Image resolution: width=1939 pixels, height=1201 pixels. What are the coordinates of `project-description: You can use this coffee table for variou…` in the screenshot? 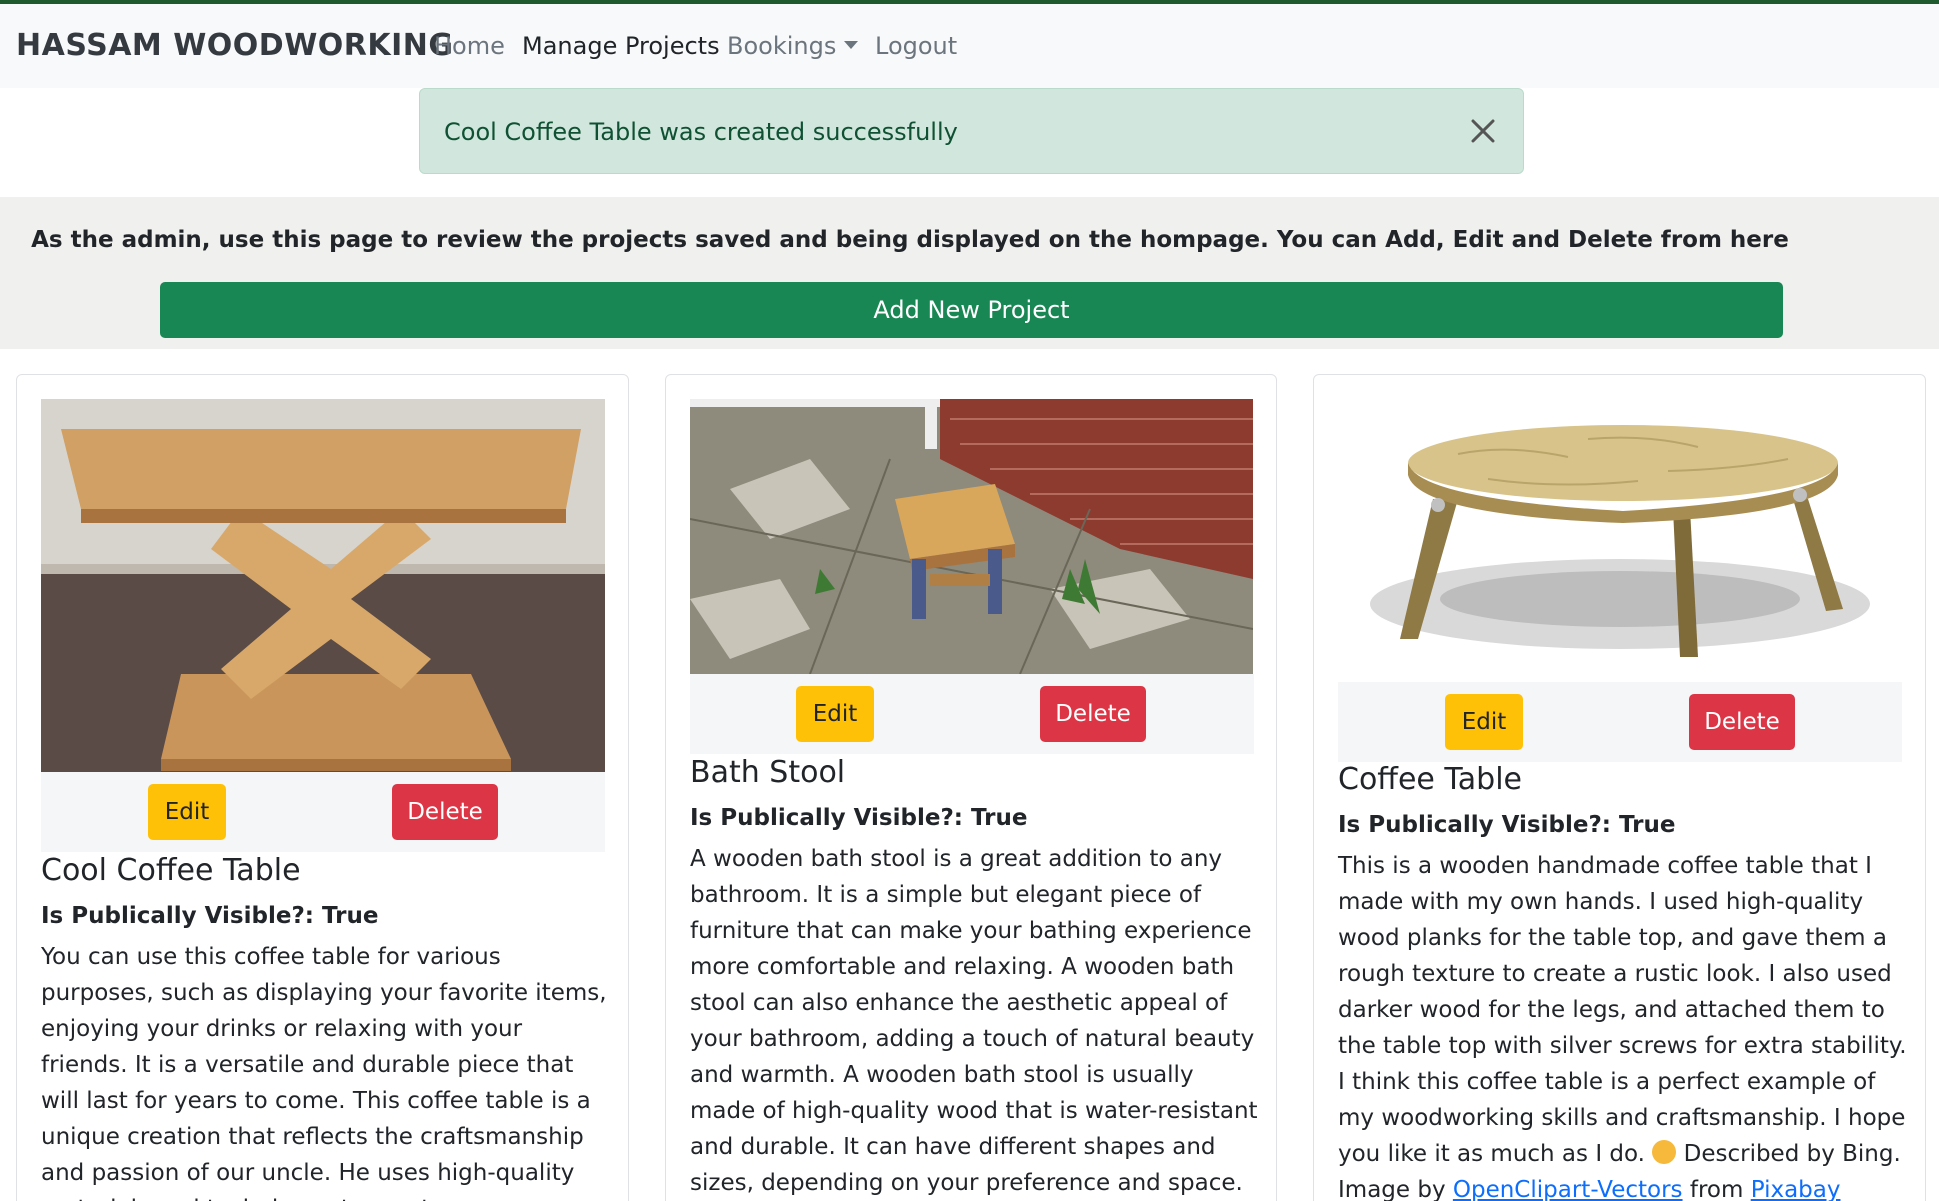 It's located at (324, 1072).